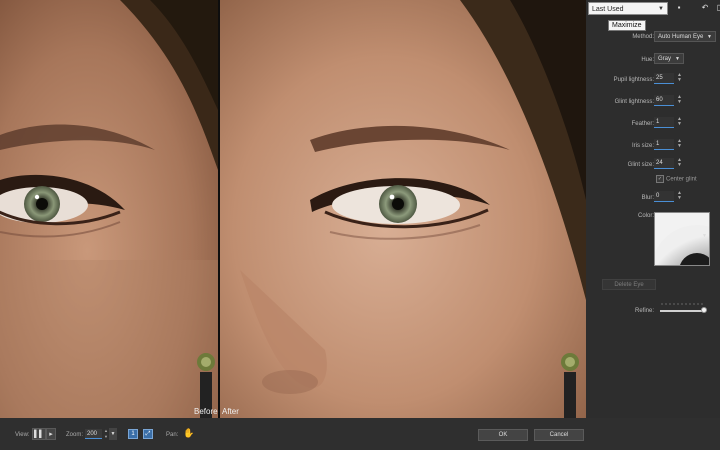 The width and height of the screenshot is (720, 450). I want to click on iris-texture-image, so click(682, 239).